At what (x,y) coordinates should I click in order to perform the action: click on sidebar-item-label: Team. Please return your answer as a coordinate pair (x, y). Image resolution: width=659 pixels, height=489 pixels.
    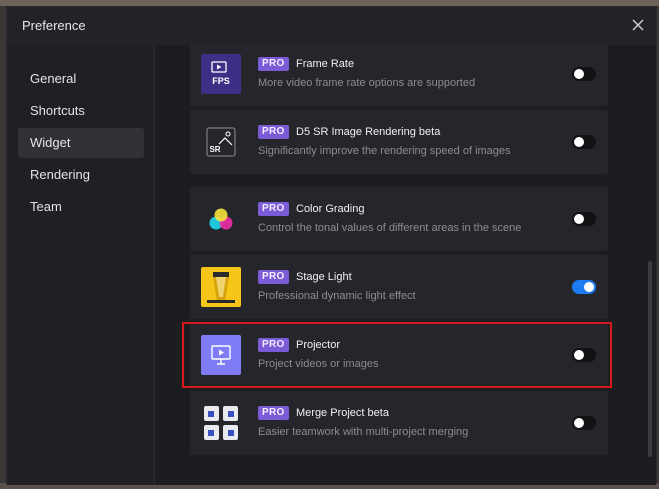
    Looking at the image, I should click on (46, 206).